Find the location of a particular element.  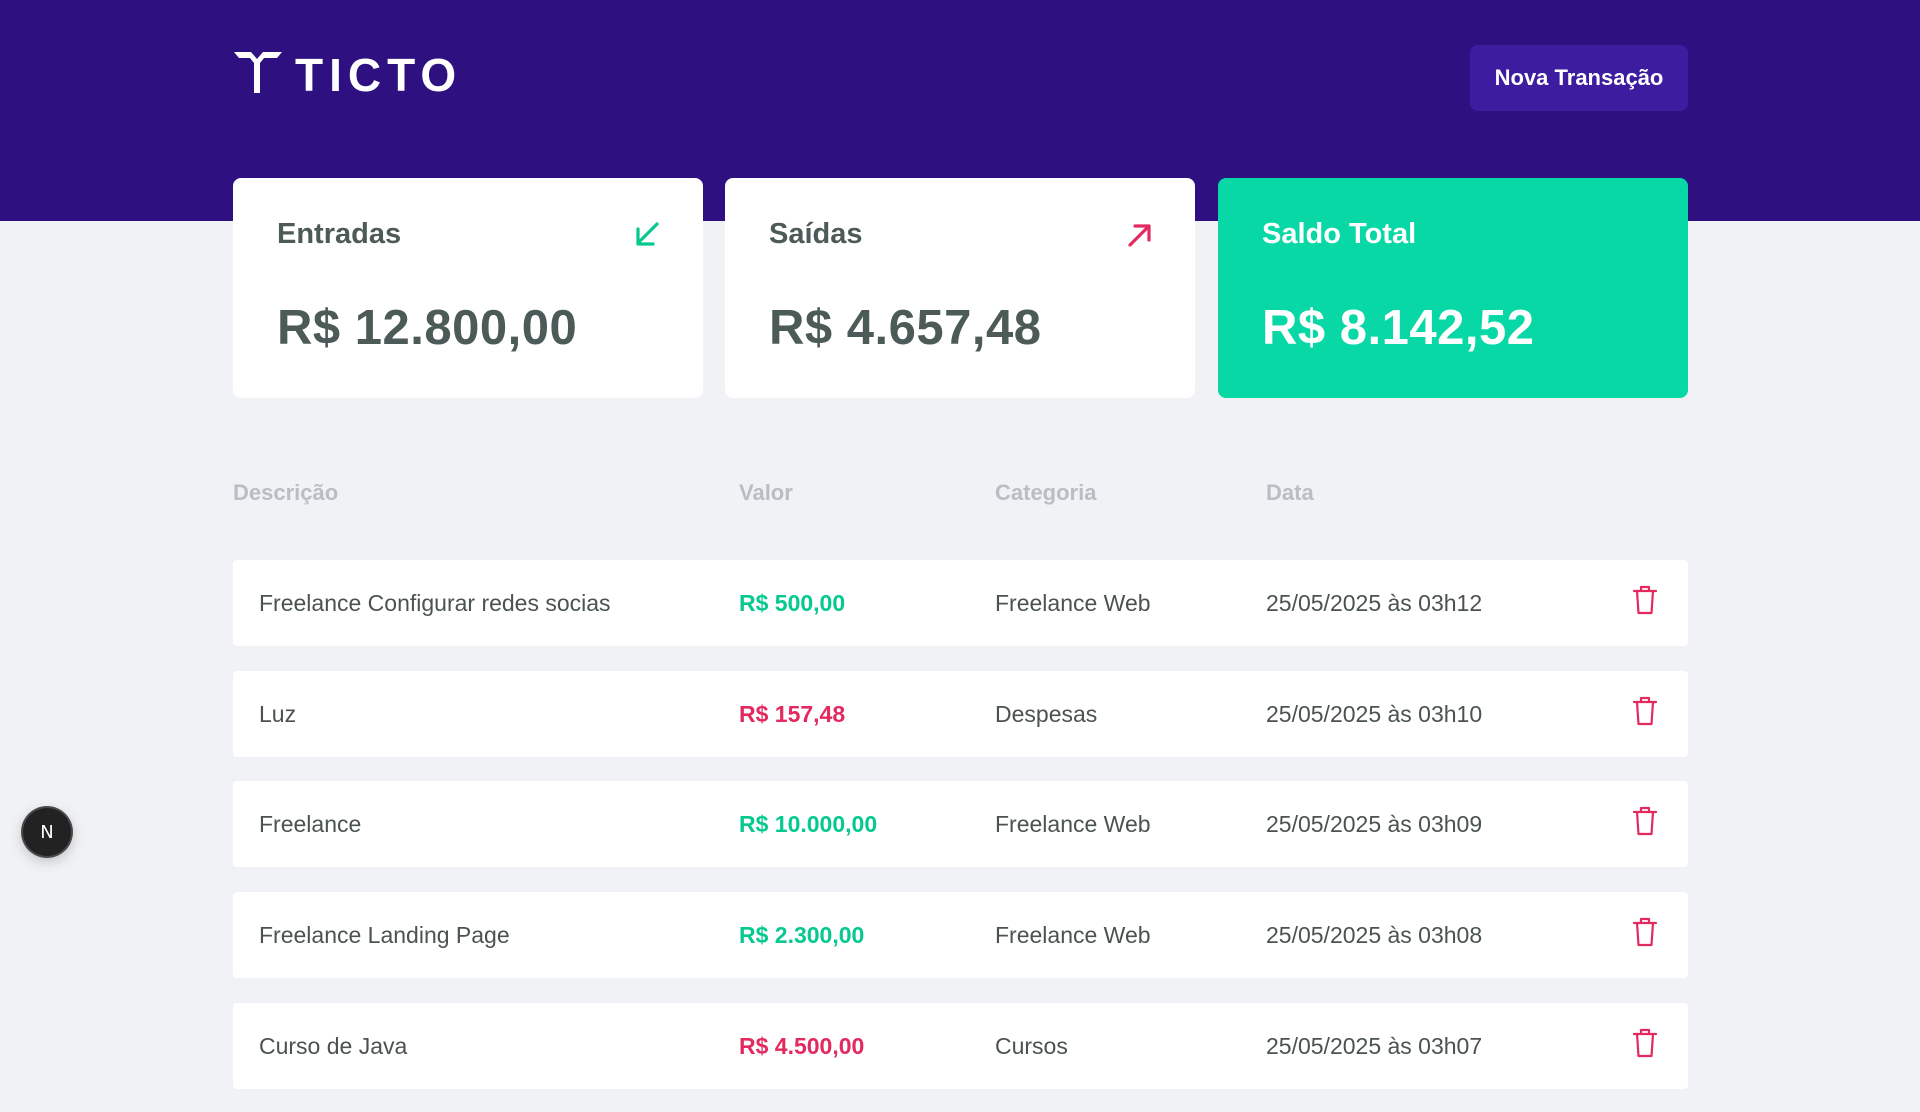

total-balance-card: Saldo Total R$ 8.142,52 is located at coordinates (1453, 288).